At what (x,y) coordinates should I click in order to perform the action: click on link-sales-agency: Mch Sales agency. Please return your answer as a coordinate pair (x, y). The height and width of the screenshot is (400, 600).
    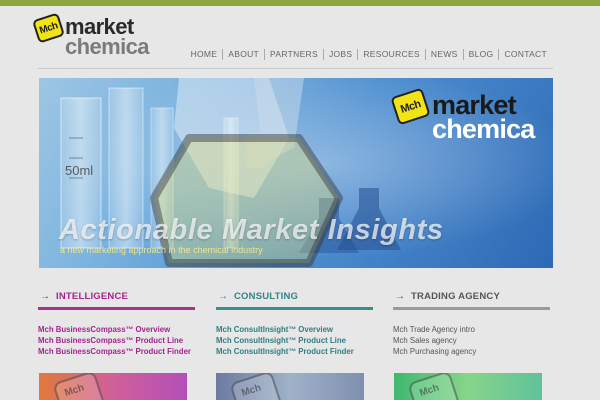
    Looking at the image, I should click on (471, 340).